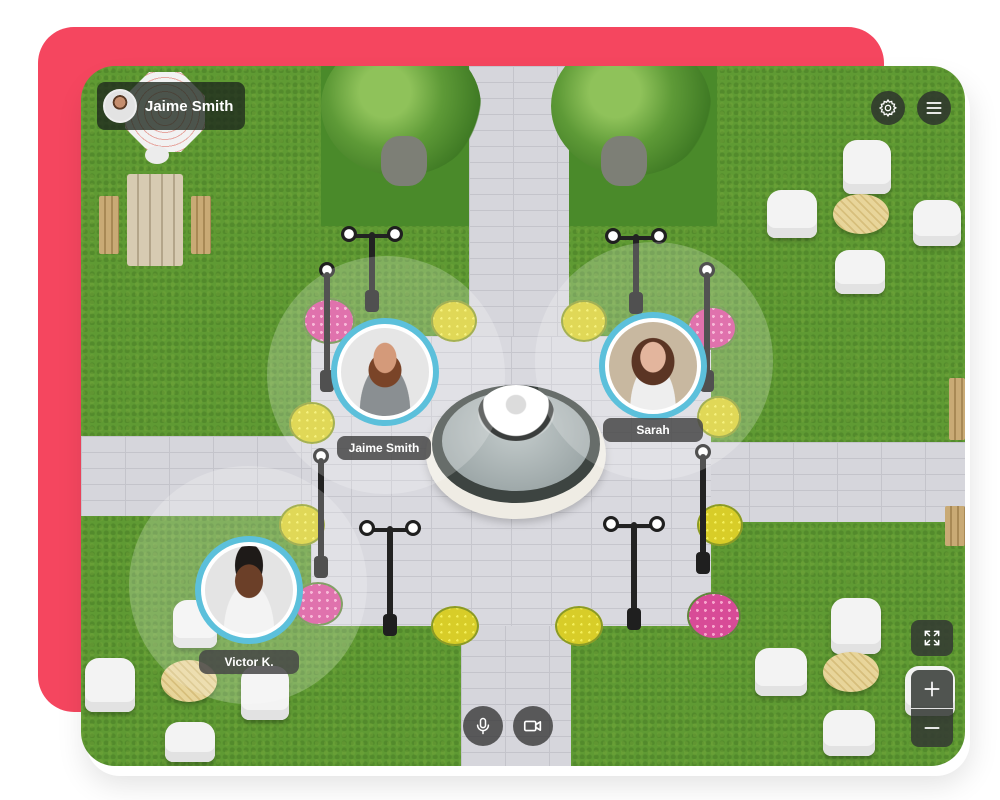 The height and width of the screenshot is (800, 1000). I want to click on umbrella-base, so click(157, 155).